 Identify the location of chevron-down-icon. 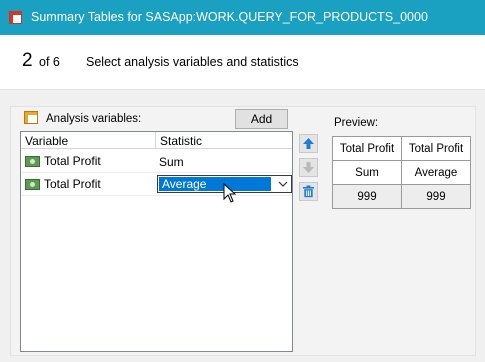
(283, 184).